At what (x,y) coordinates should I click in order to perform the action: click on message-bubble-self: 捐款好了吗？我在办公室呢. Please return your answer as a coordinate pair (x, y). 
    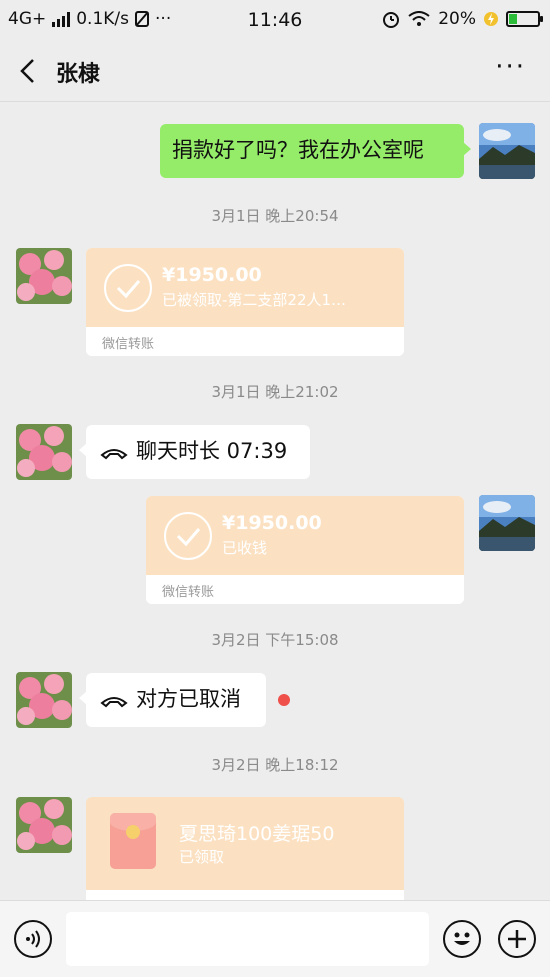
    Looking at the image, I should click on (315, 151).